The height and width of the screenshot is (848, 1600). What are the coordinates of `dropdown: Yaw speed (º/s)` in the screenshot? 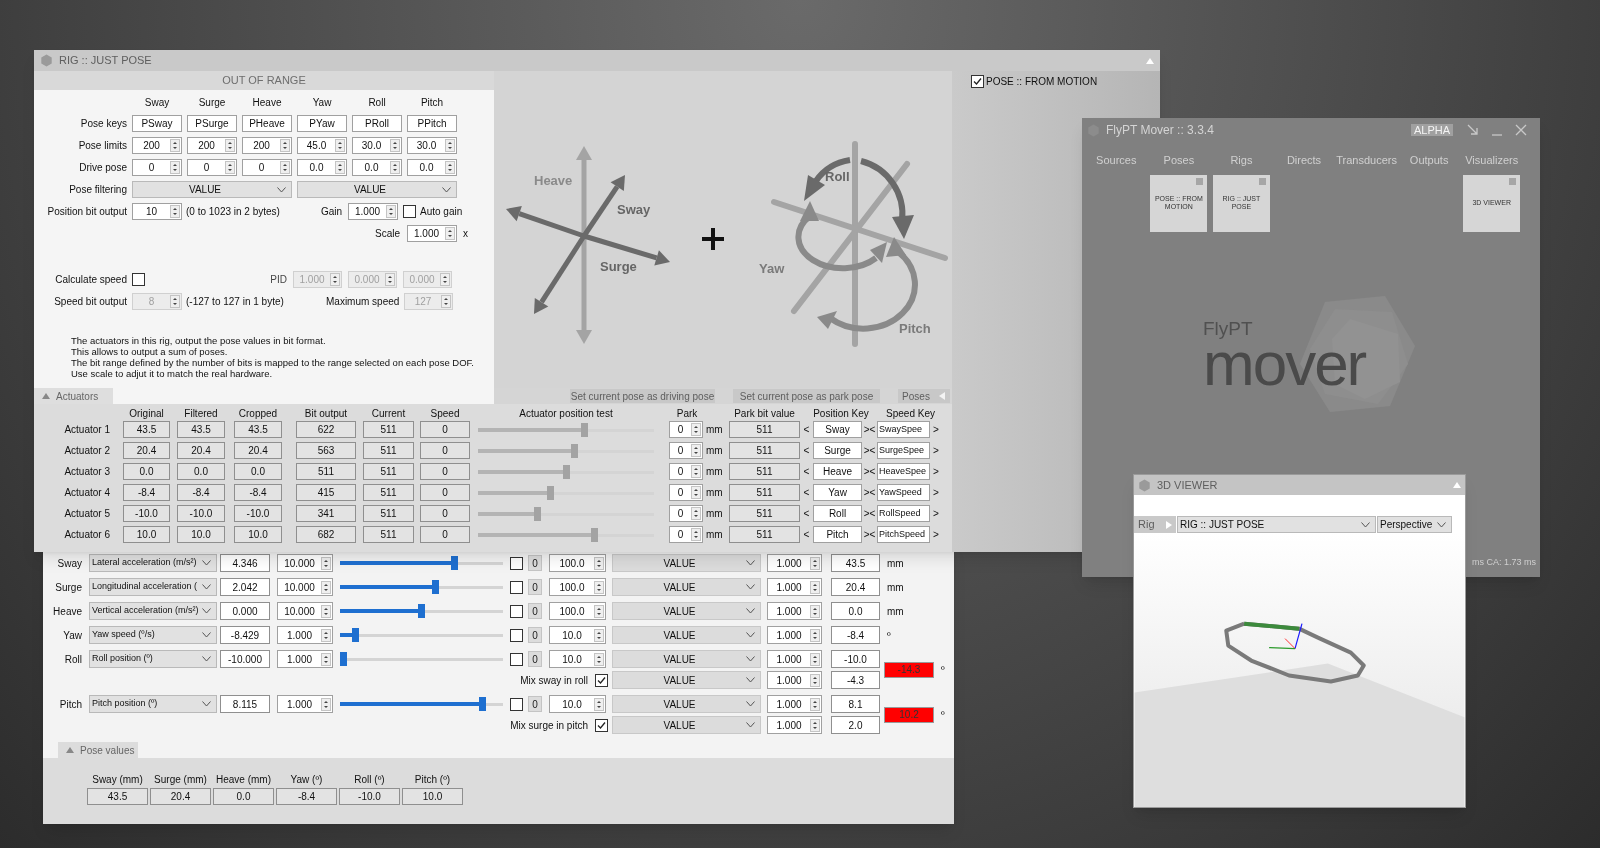 It's located at (153, 635).